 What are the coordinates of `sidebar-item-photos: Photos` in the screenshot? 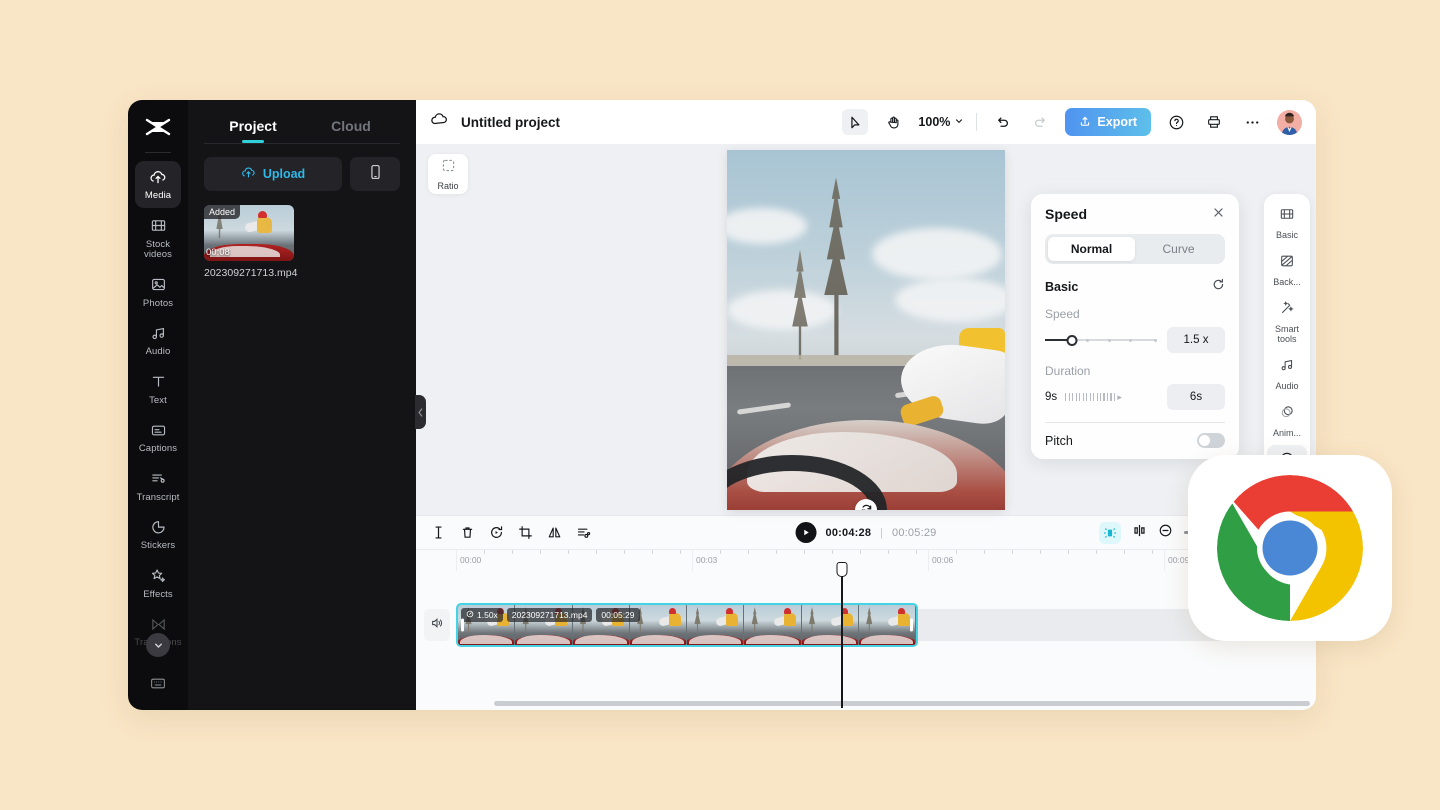 It's located at (158, 292).